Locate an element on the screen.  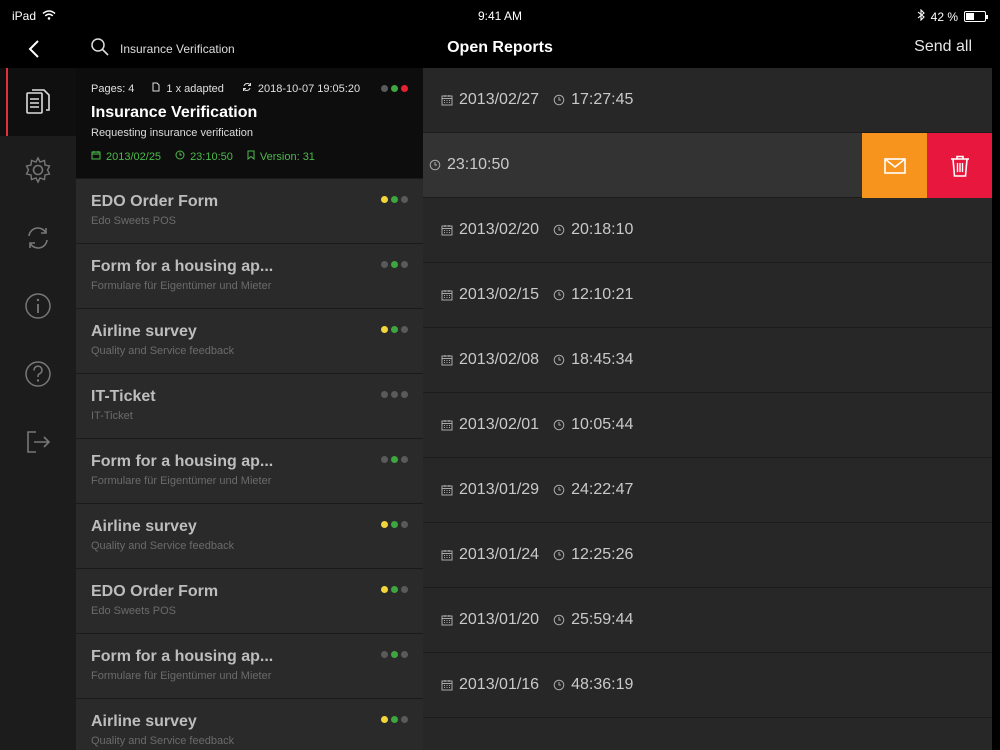
report-time: 20:18:10 is located at coordinates (602, 229).